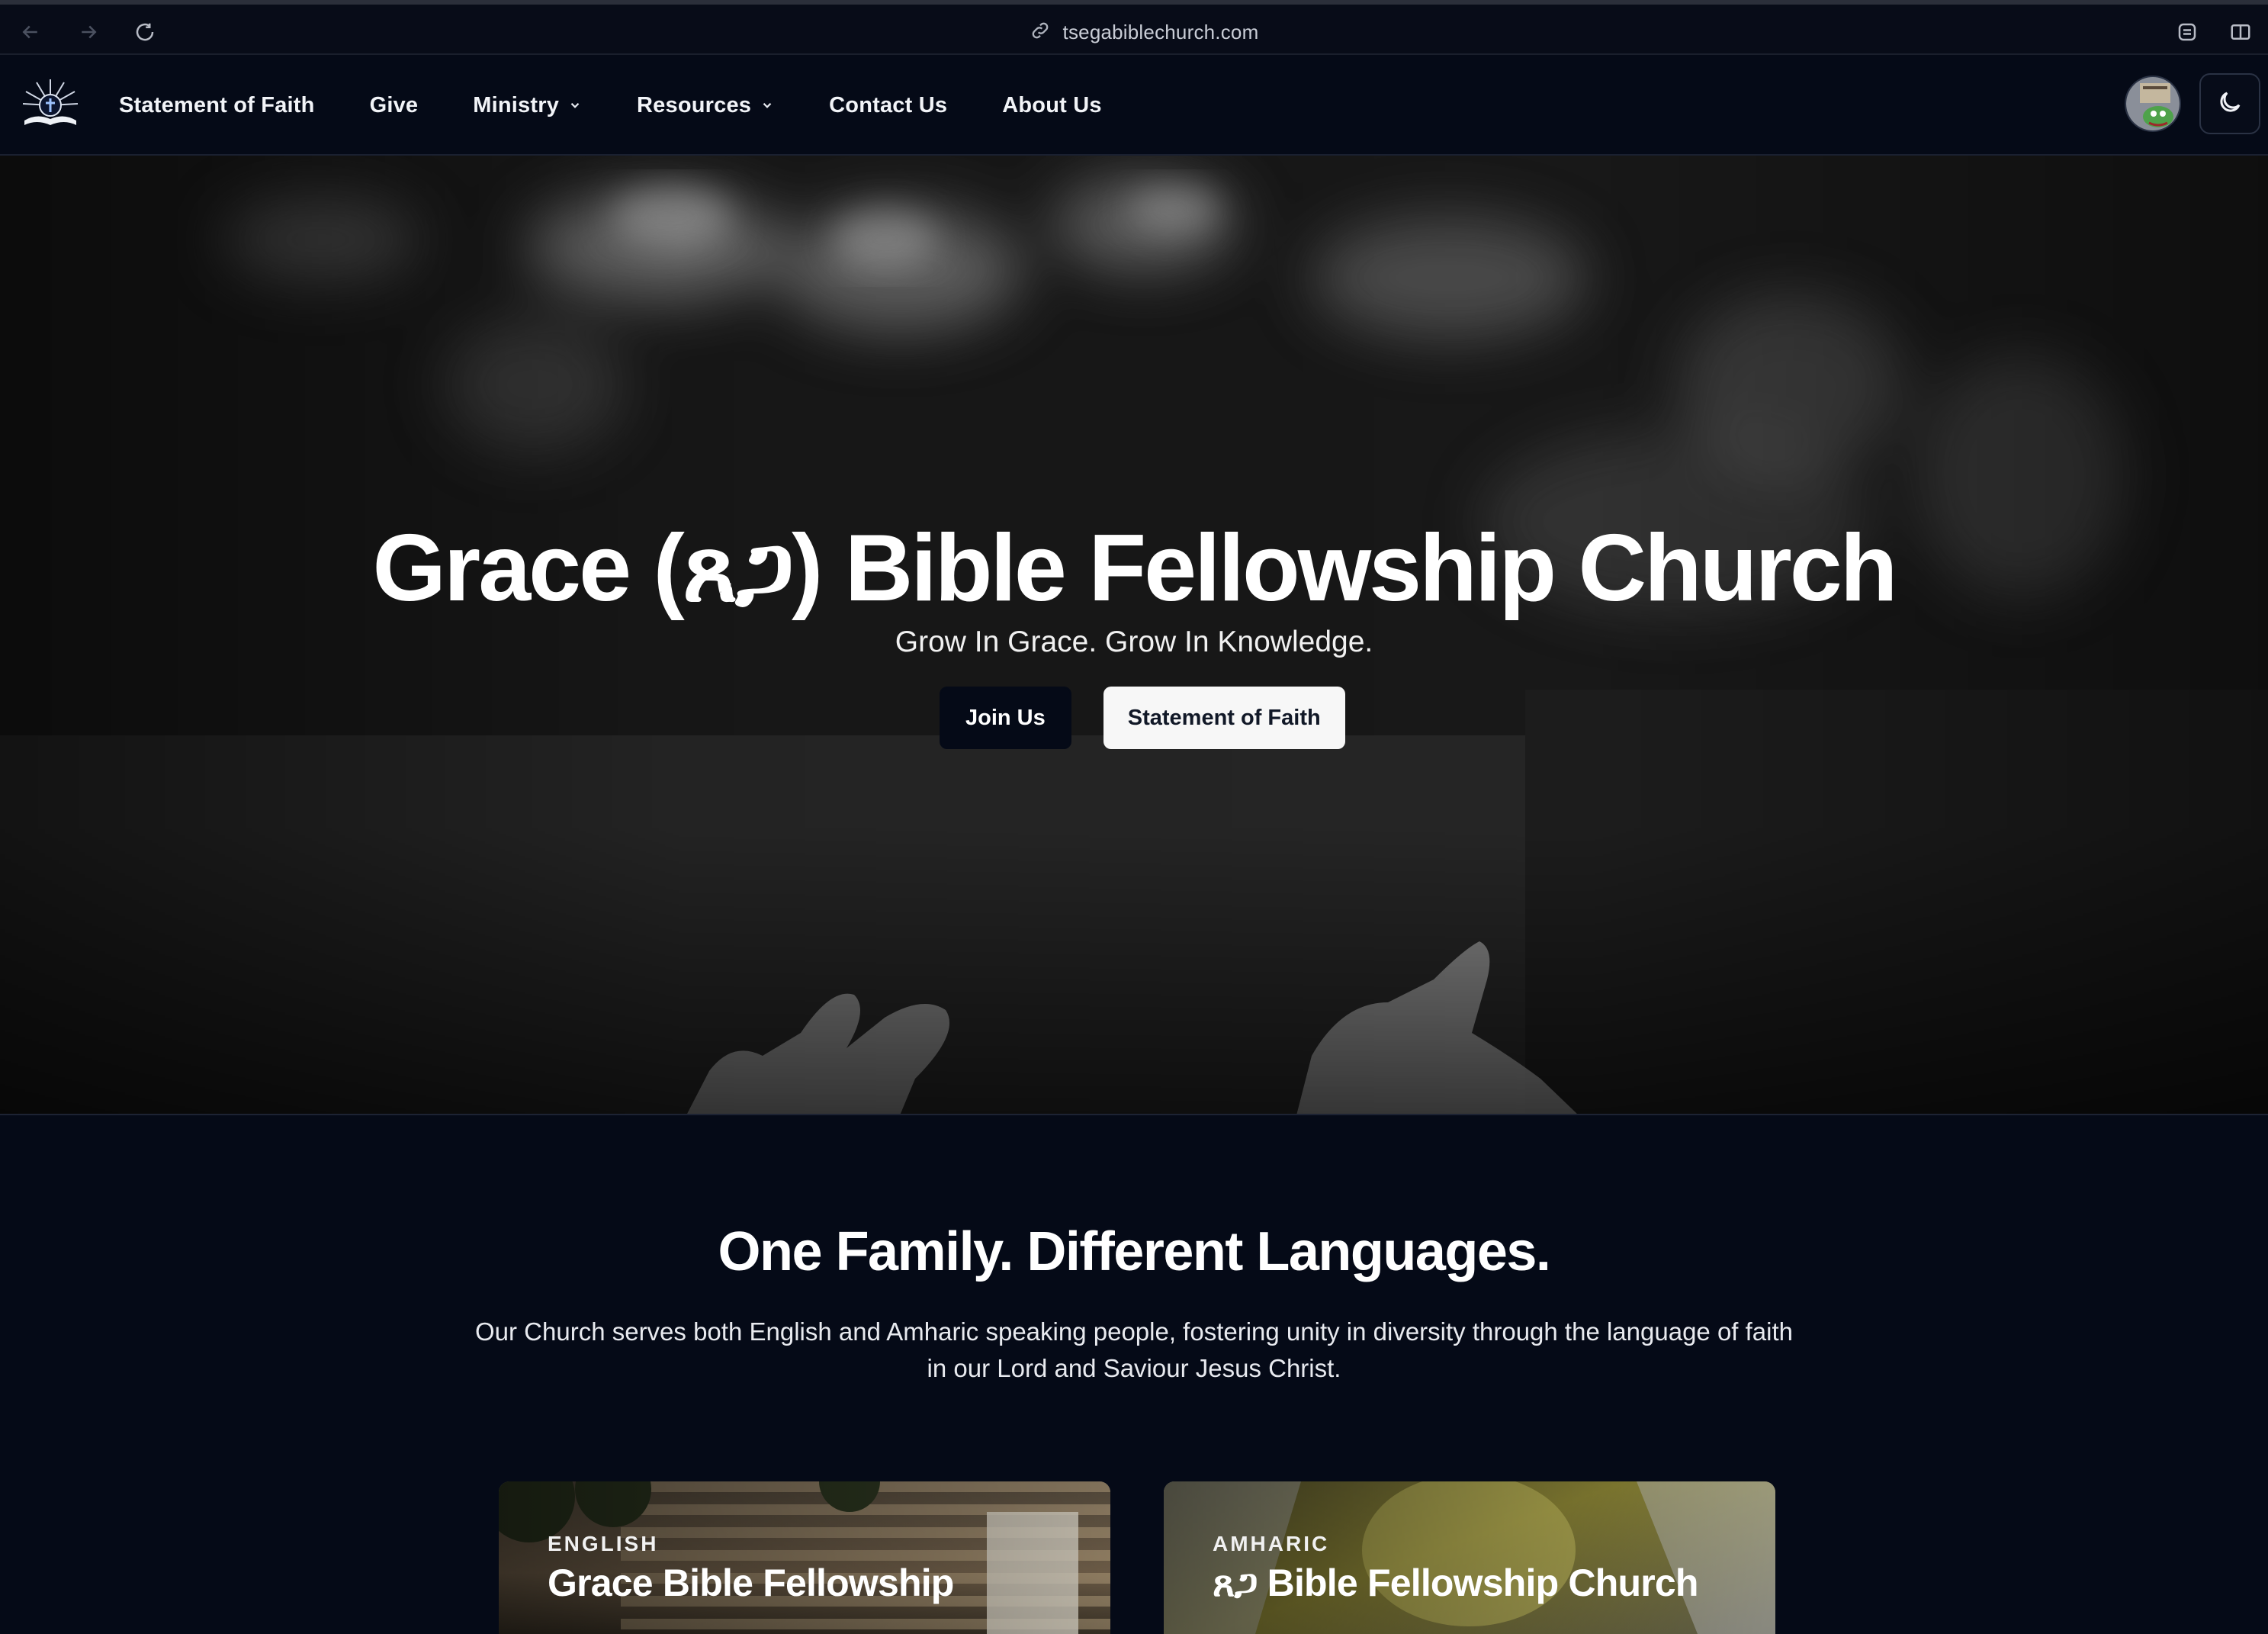 This screenshot has width=2268, height=1634. I want to click on address-bar: tsegabiblechurch.com, so click(1143, 32).